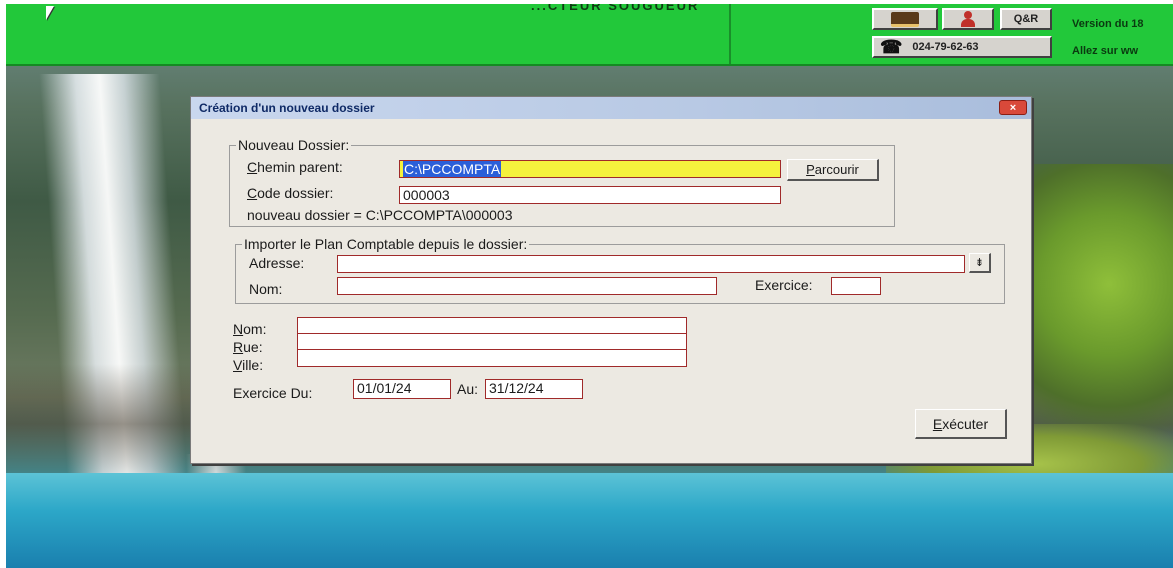 Image resolution: width=1173 pixels, height=568 pixels. What do you see at coordinates (248, 365) in the screenshot?
I see `city-label: Ville:` at bounding box center [248, 365].